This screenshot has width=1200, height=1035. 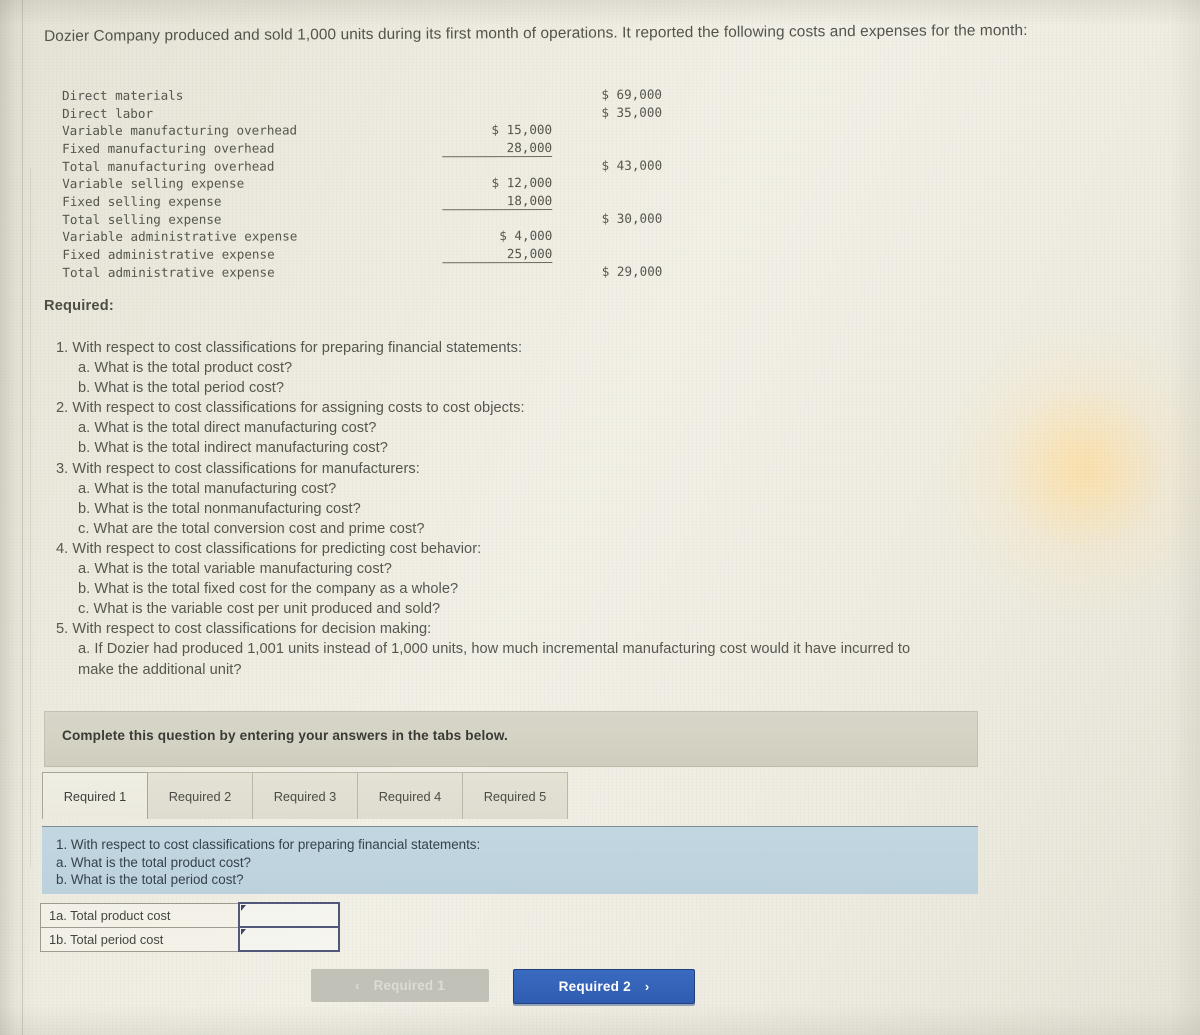 I want to click on cost-table-row: Direct materials $ 69,000, so click(x=362, y=95).